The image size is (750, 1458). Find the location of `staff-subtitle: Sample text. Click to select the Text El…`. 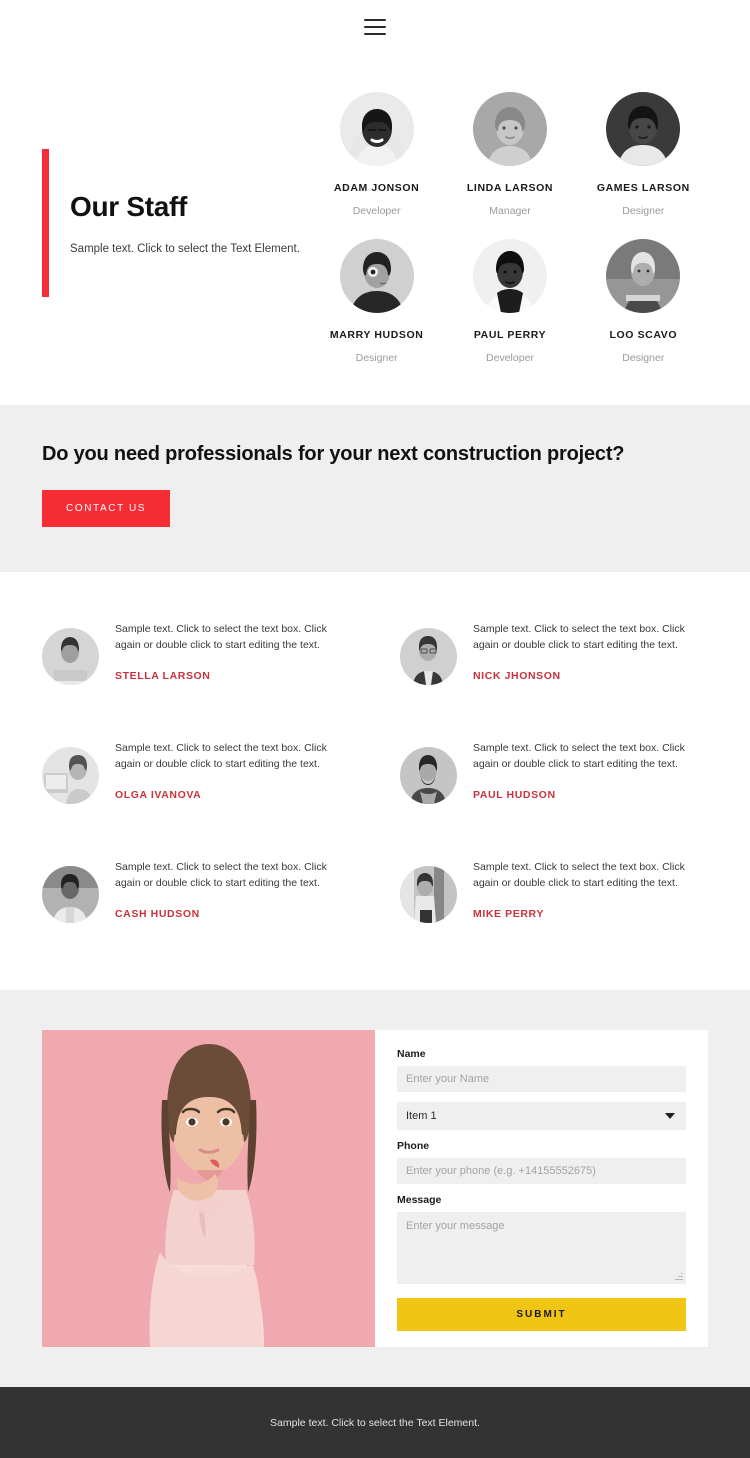

staff-subtitle: Sample text. Click to select the Text El… is located at coordinates (185, 249).